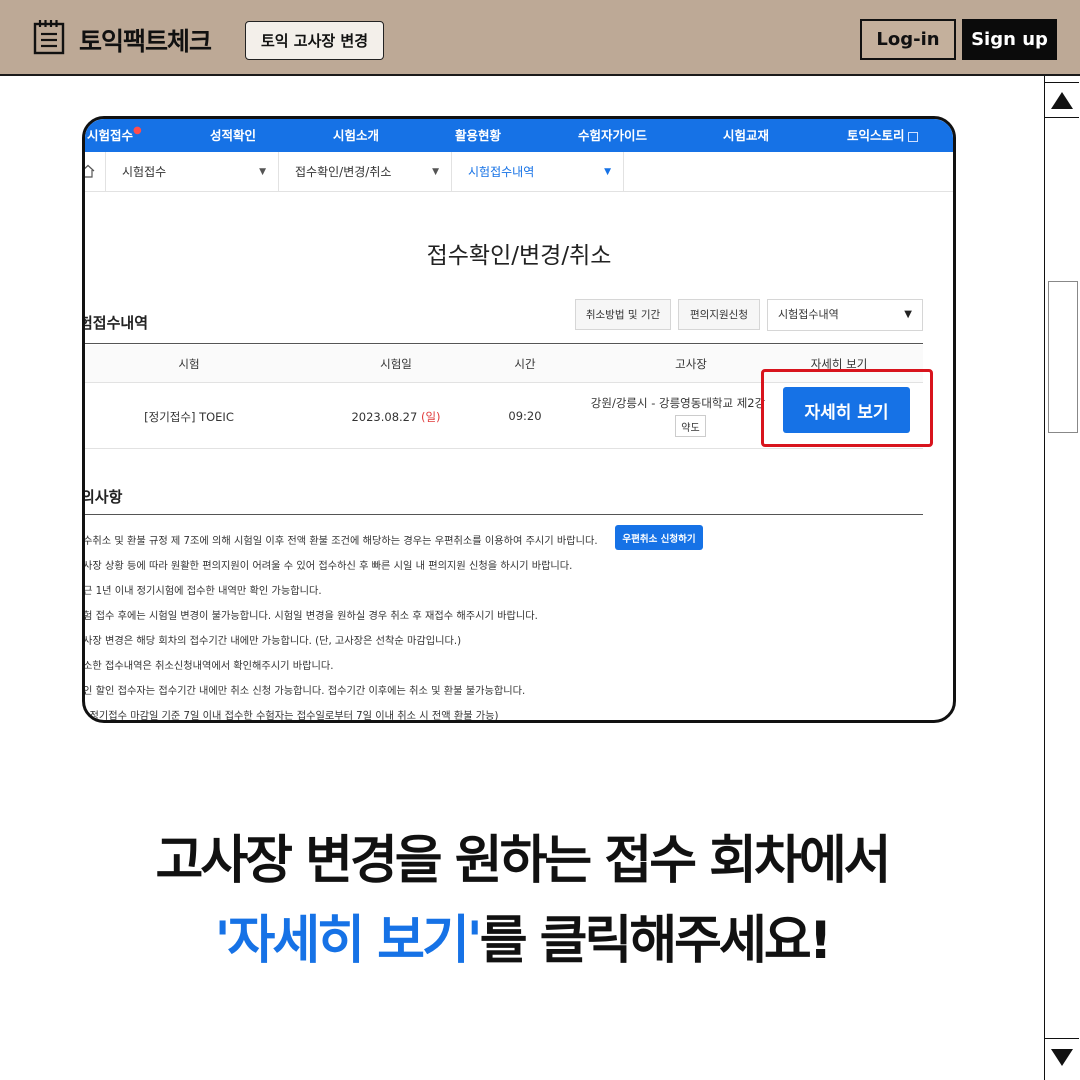  Describe the element at coordinates (656, 941) in the screenshot. I see `caption-rest: 를 클릭해주세요!` at that location.